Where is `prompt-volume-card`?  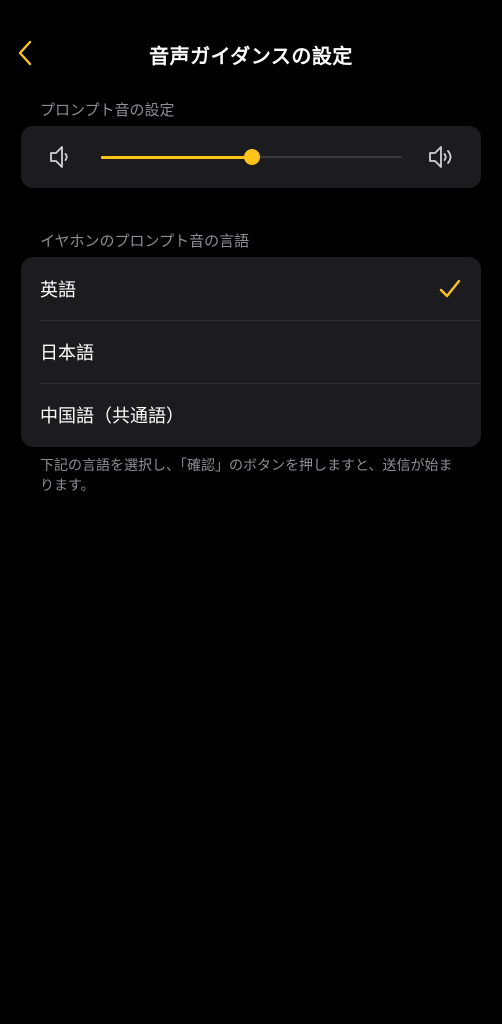
prompt-volume-card is located at coordinates (251, 157).